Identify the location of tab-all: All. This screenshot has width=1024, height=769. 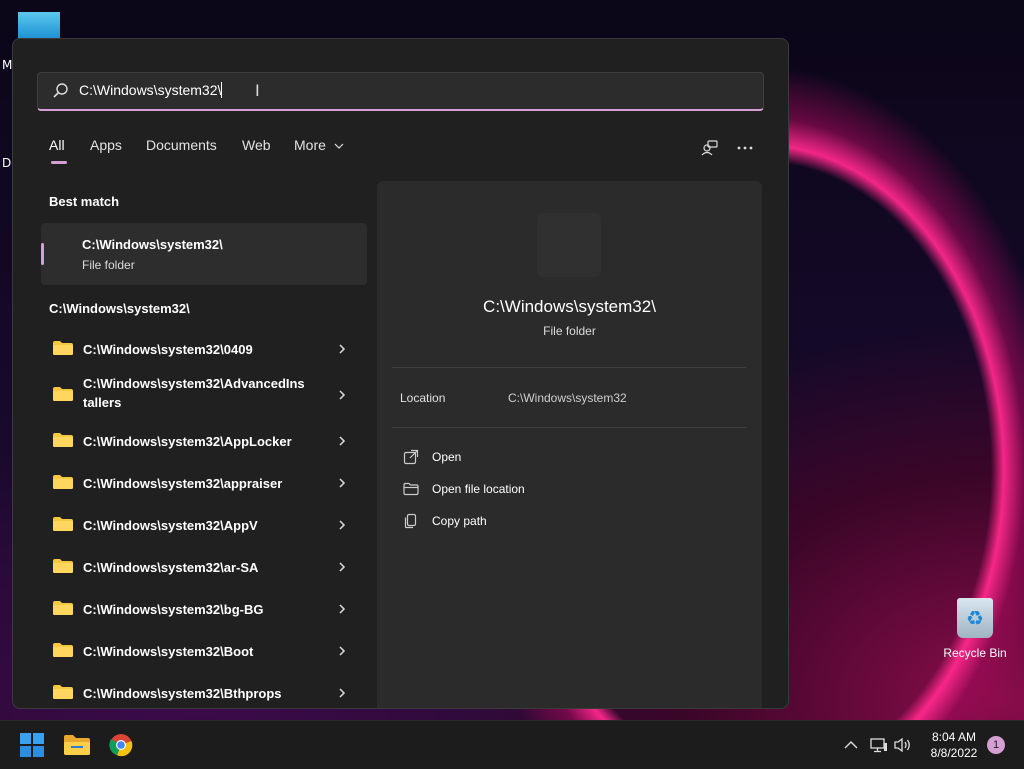
(57, 145).